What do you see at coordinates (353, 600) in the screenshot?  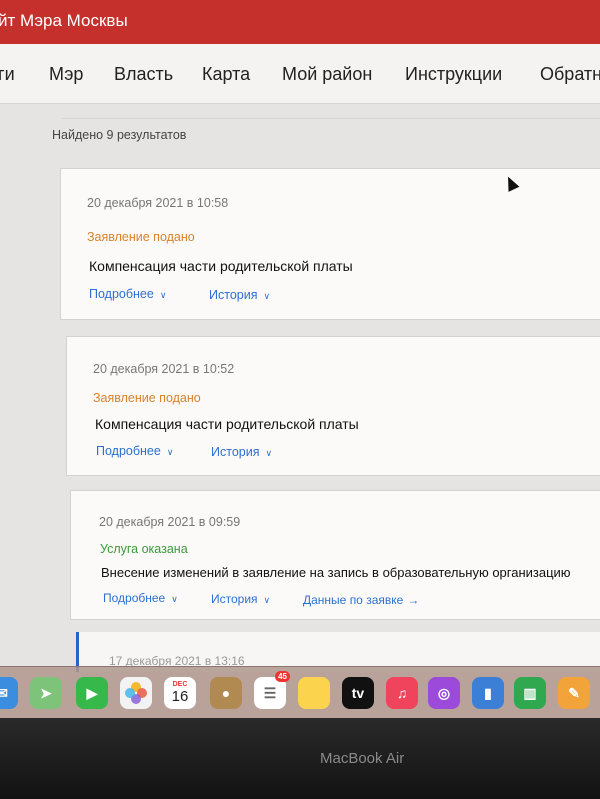 I see `application-data-label: Данные по заявке` at bounding box center [353, 600].